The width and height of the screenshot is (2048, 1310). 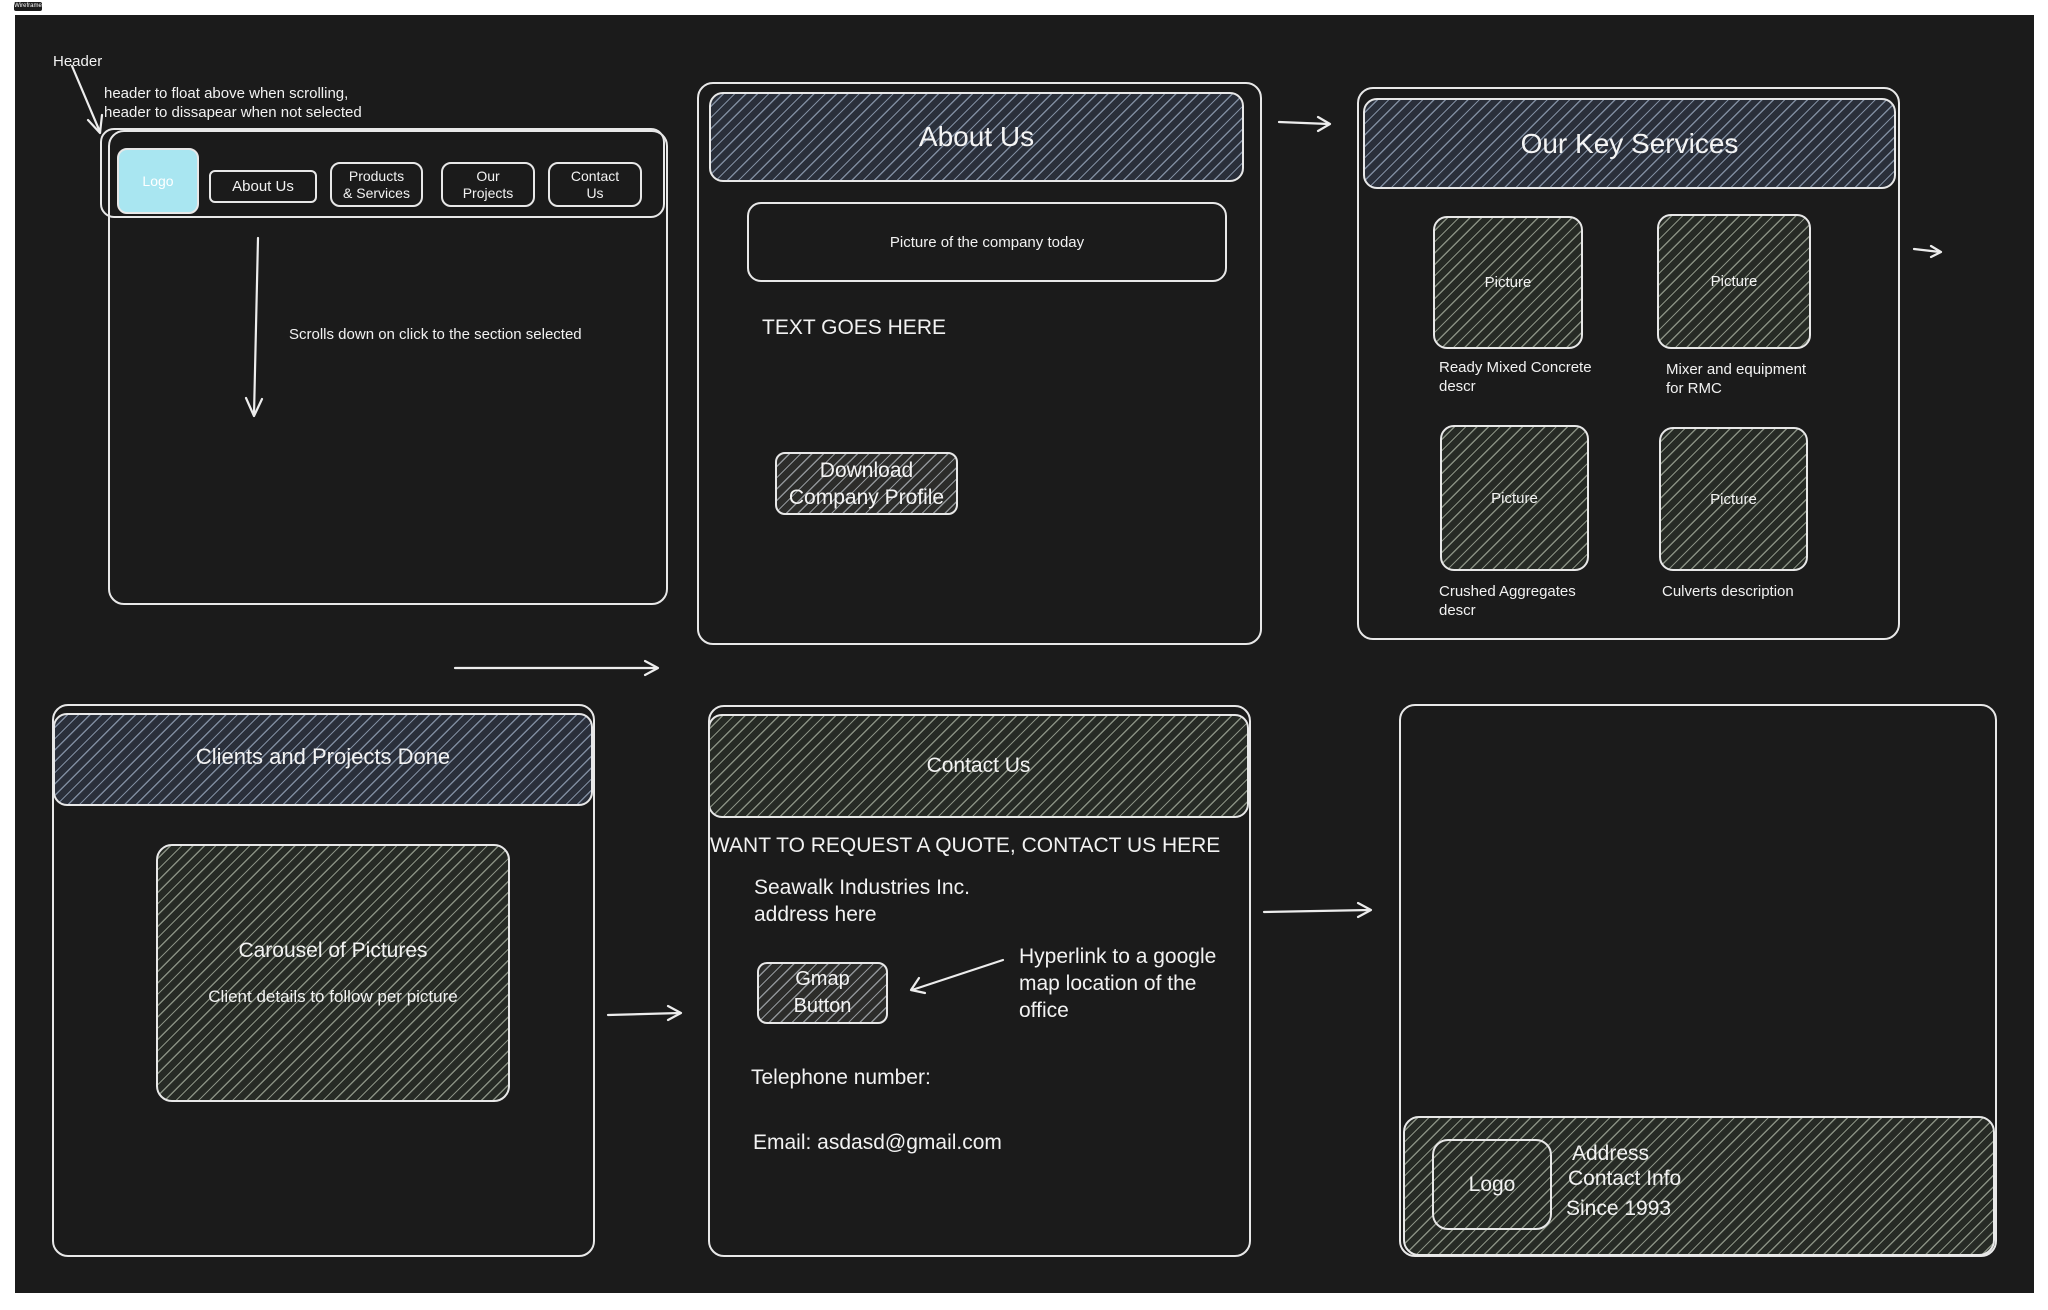 What do you see at coordinates (644, 1013) in the screenshot?
I see `clients-to-contact-arrow` at bounding box center [644, 1013].